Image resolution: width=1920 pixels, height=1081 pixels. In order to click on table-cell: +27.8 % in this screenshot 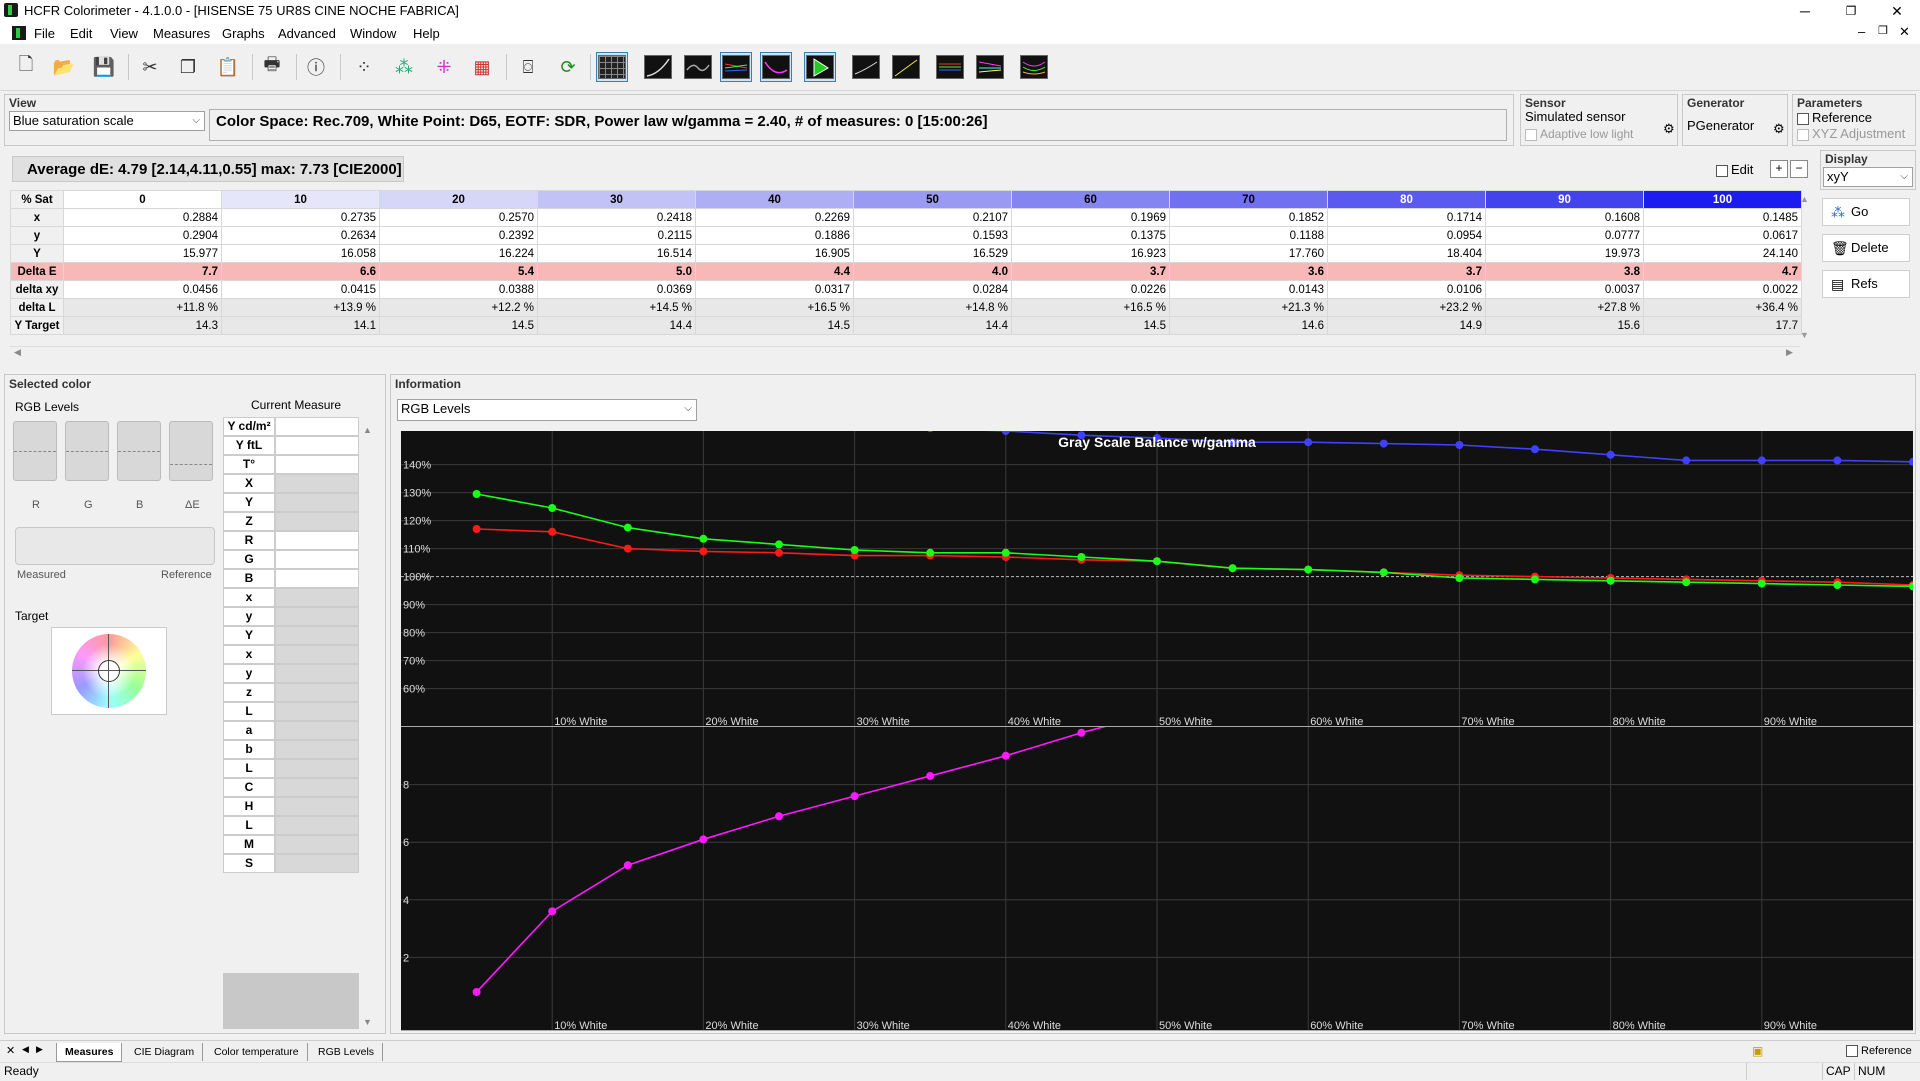, I will do `click(1564, 307)`.